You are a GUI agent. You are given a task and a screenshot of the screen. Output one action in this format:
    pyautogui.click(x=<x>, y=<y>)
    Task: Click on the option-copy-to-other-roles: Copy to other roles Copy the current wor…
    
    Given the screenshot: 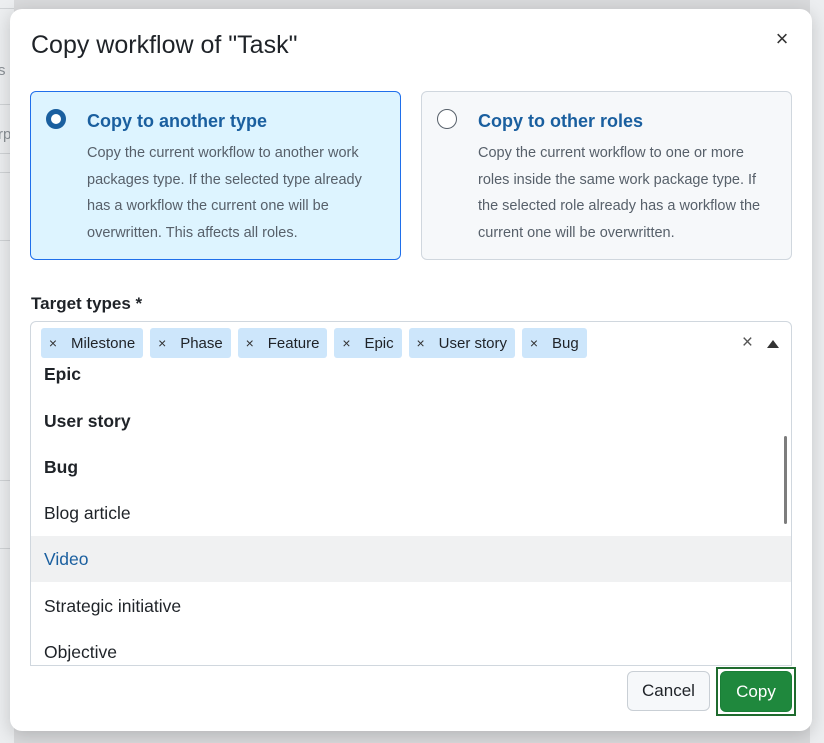 What is the action you would take?
    pyautogui.click(x=606, y=175)
    